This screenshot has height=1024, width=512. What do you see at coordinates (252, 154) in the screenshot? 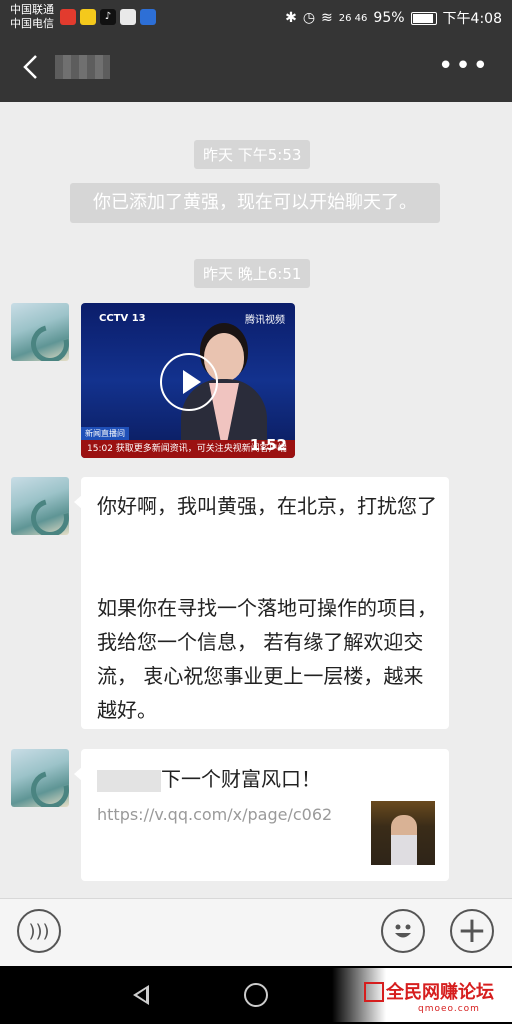
I see `timestamp: 昨天 下午5:53` at bounding box center [252, 154].